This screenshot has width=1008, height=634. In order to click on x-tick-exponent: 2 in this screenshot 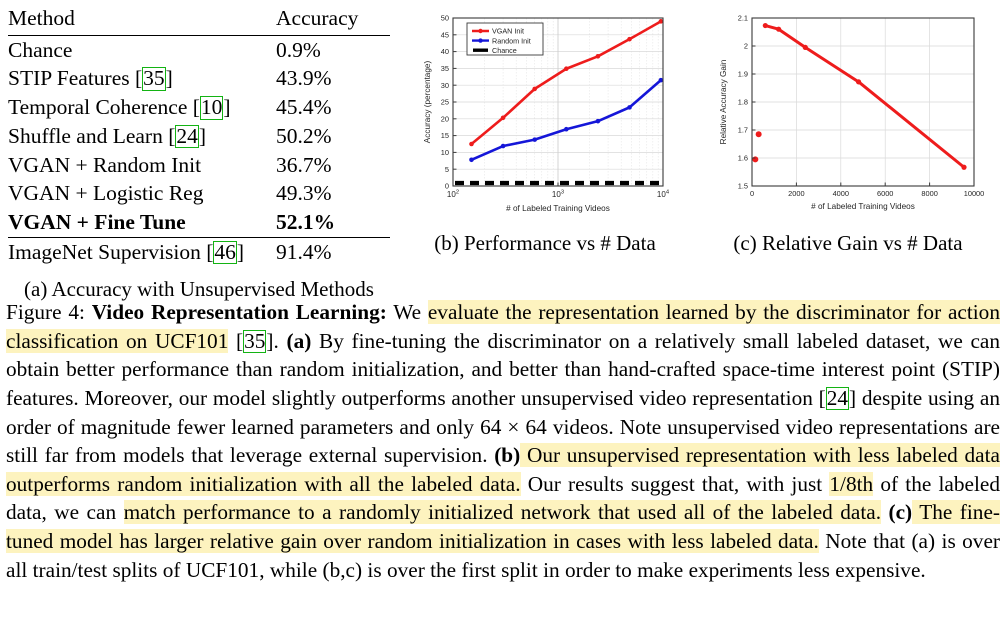, I will do `click(457, 193)`.